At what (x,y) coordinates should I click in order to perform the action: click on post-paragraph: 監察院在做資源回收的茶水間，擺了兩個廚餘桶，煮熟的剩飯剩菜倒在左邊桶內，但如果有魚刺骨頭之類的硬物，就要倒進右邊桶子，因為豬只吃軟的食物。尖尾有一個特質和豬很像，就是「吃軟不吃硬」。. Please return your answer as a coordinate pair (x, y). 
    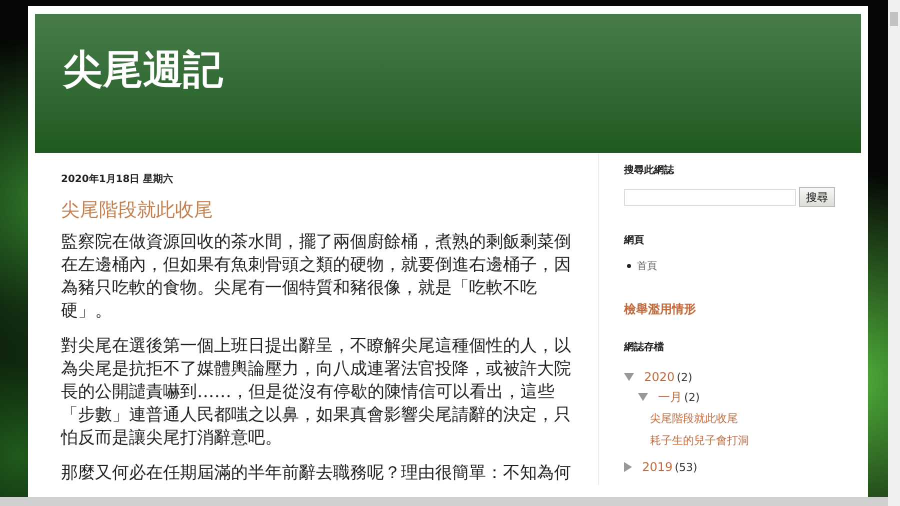
    Looking at the image, I should click on (316, 277).